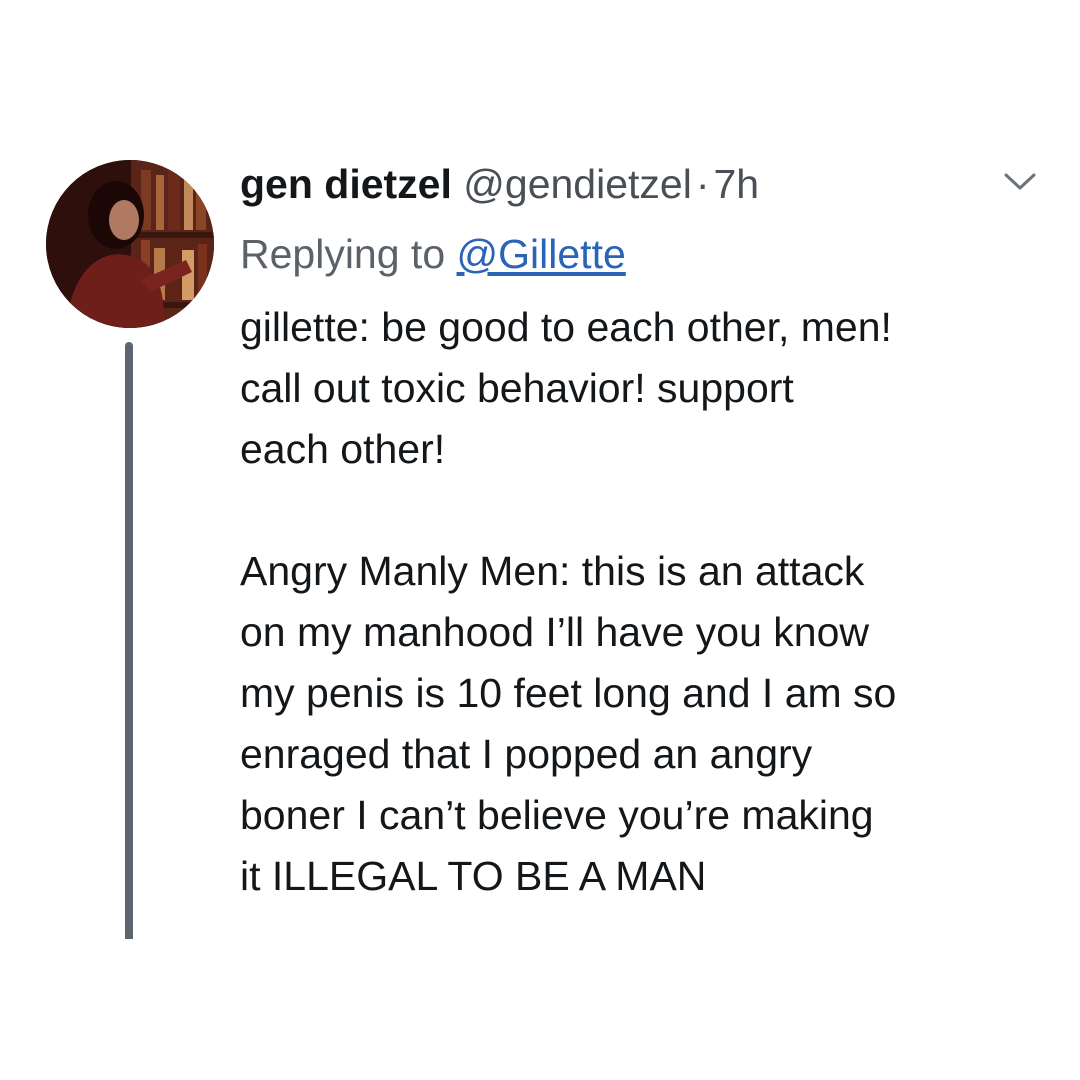 This screenshot has height=1080, width=1080. What do you see at coordinates (343, 254) in the screenshot?
I see `replying-to-label: Replying to` at bounding box center [343, 254].